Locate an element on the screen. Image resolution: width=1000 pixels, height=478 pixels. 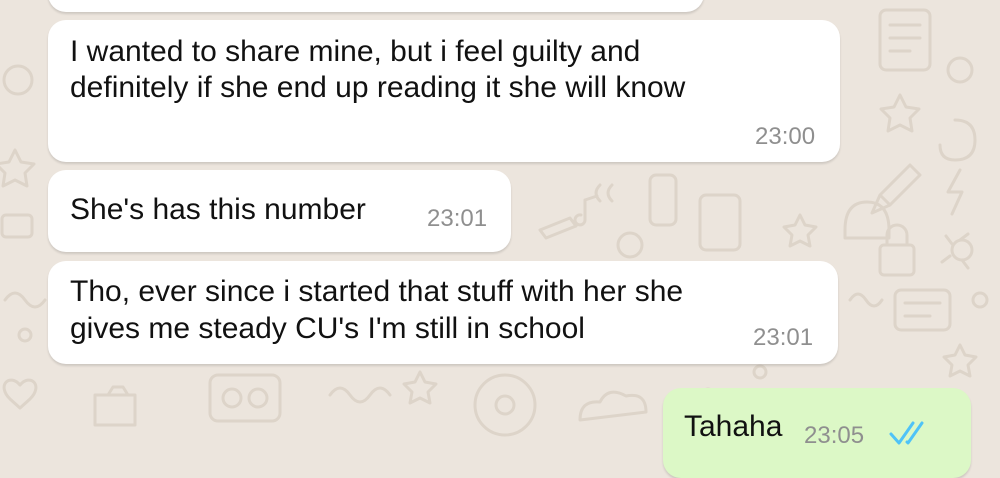
wallpaper-doodle-heart is located at coordinates (20, 394).